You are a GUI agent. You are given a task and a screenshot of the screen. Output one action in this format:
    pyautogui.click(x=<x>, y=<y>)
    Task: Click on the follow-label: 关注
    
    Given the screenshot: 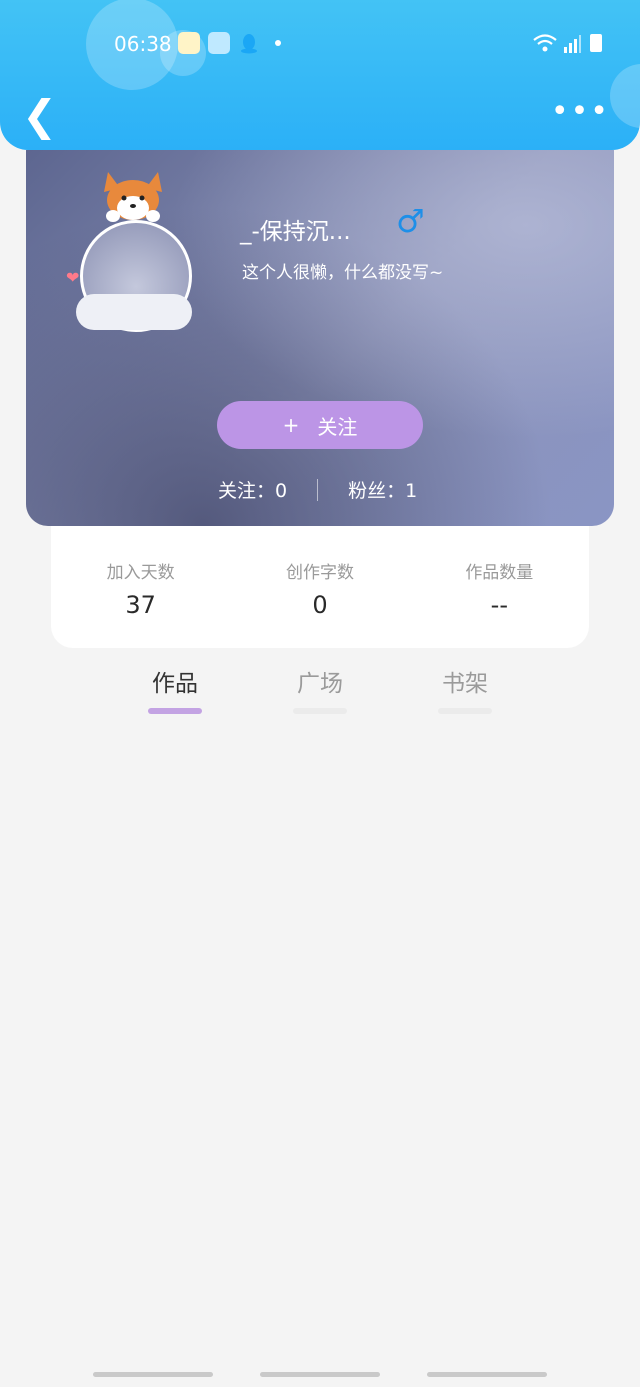 What is the action you would take?
    pyautogui.click(x=337, y=426)
    